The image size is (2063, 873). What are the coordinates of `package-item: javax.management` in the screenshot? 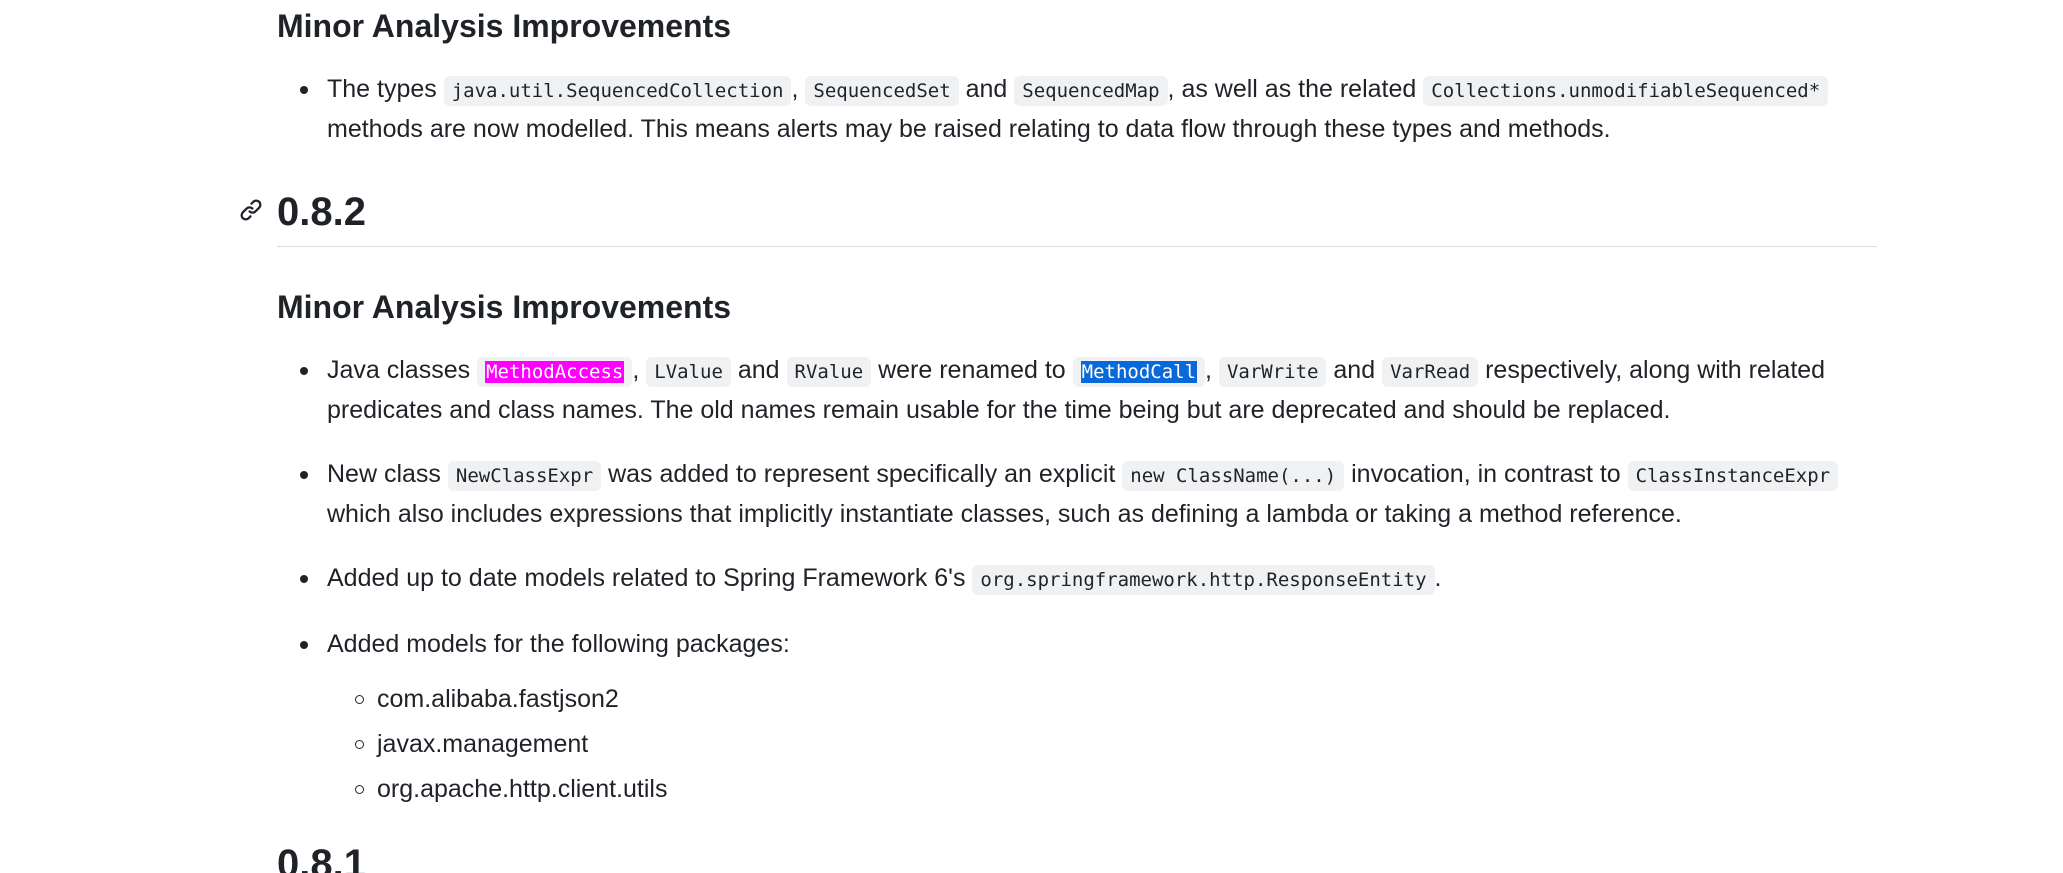 It's located at (1116, 744).